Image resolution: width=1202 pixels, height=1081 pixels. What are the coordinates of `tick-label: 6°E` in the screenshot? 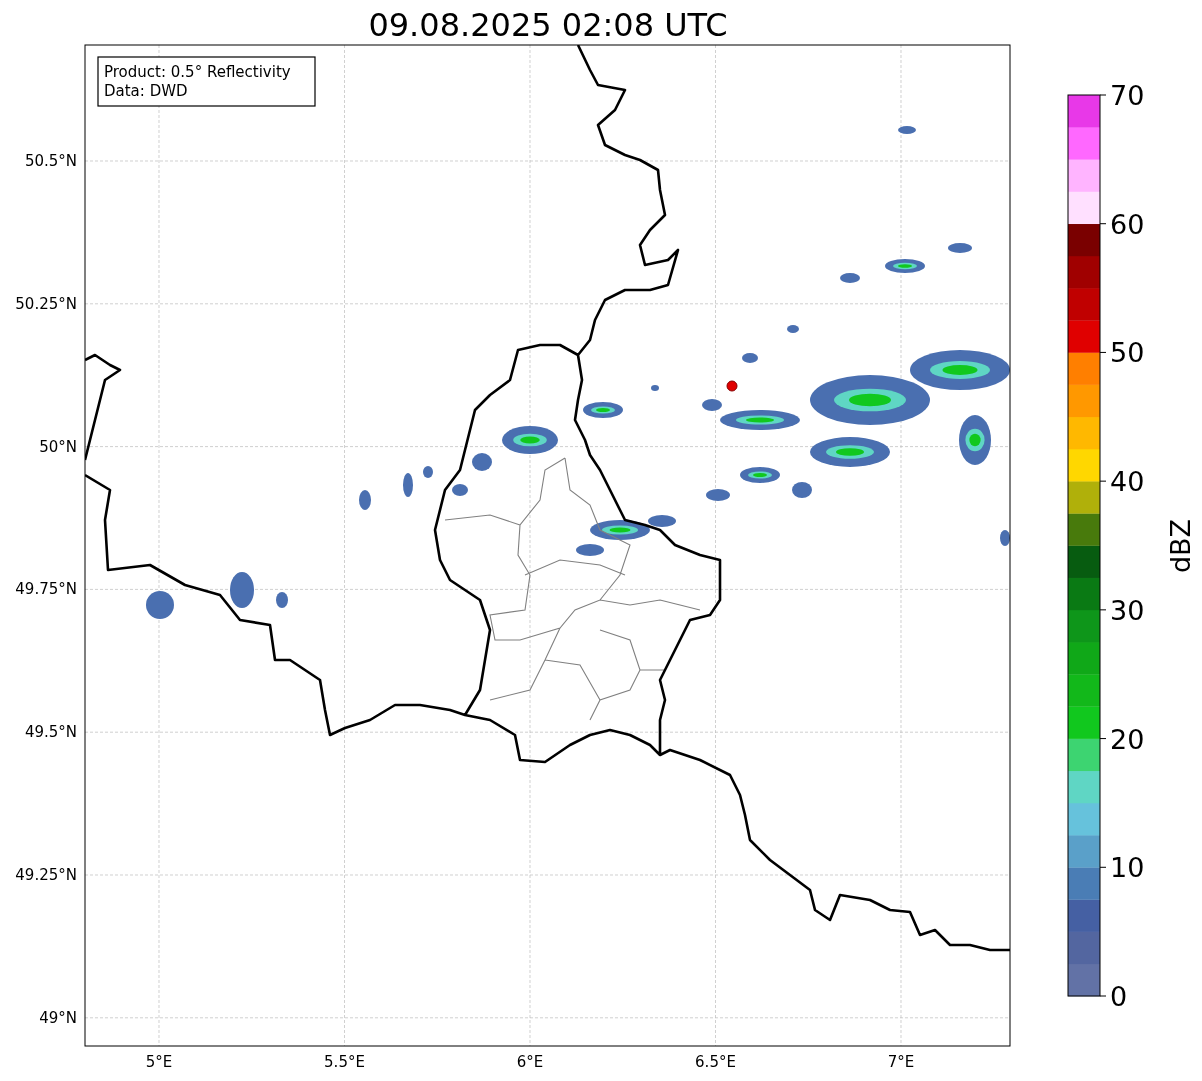 It's located at (530, 1062).